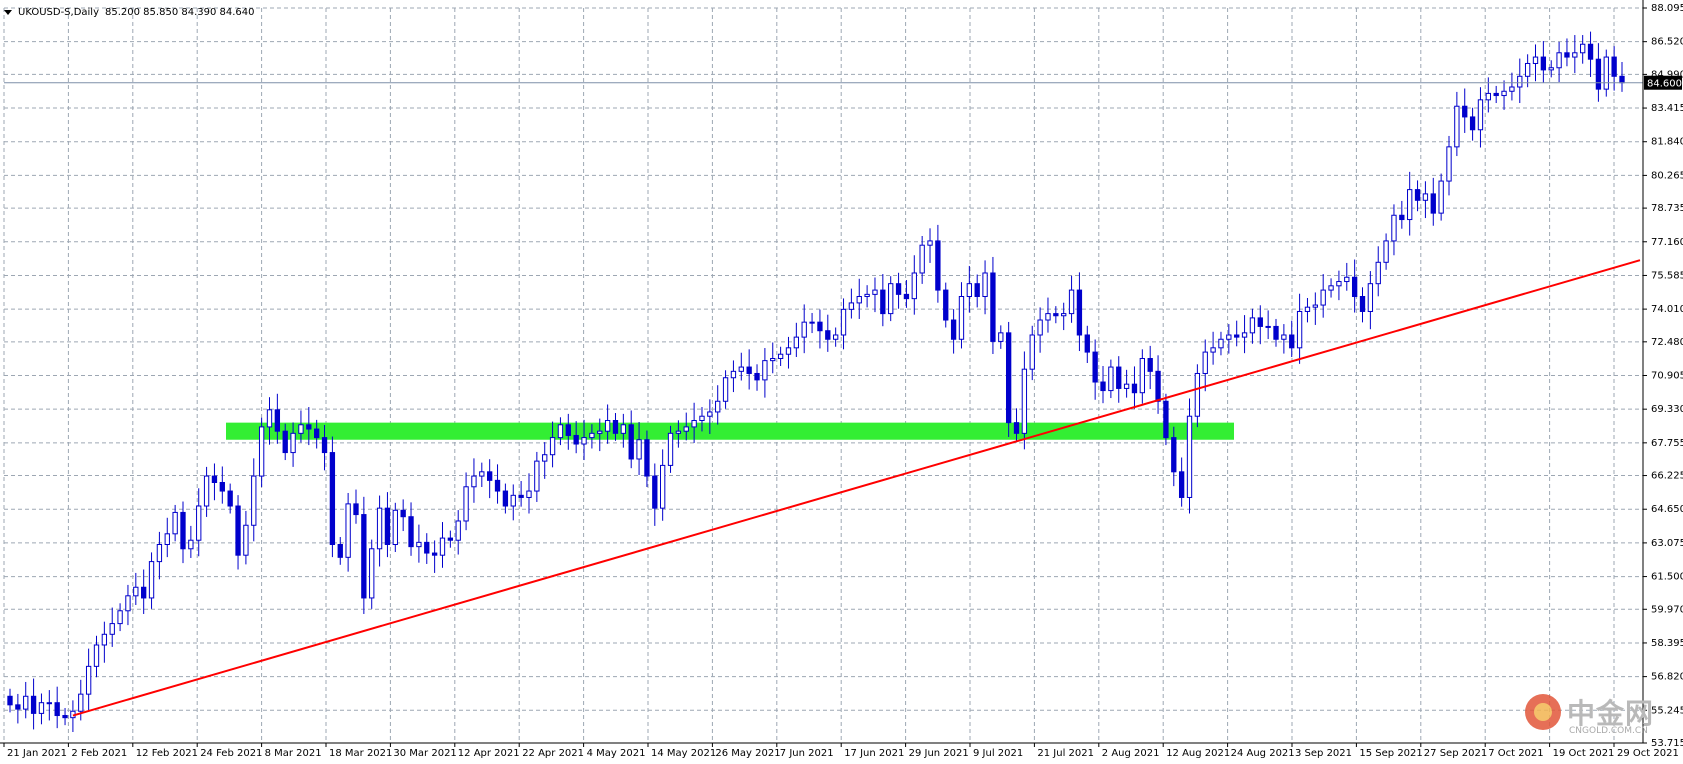  What do you see at coordinates (939, 753) in the screenshot?
I see `x-tick-label: 29 Jun 2021` at bounding box center [939, 753].